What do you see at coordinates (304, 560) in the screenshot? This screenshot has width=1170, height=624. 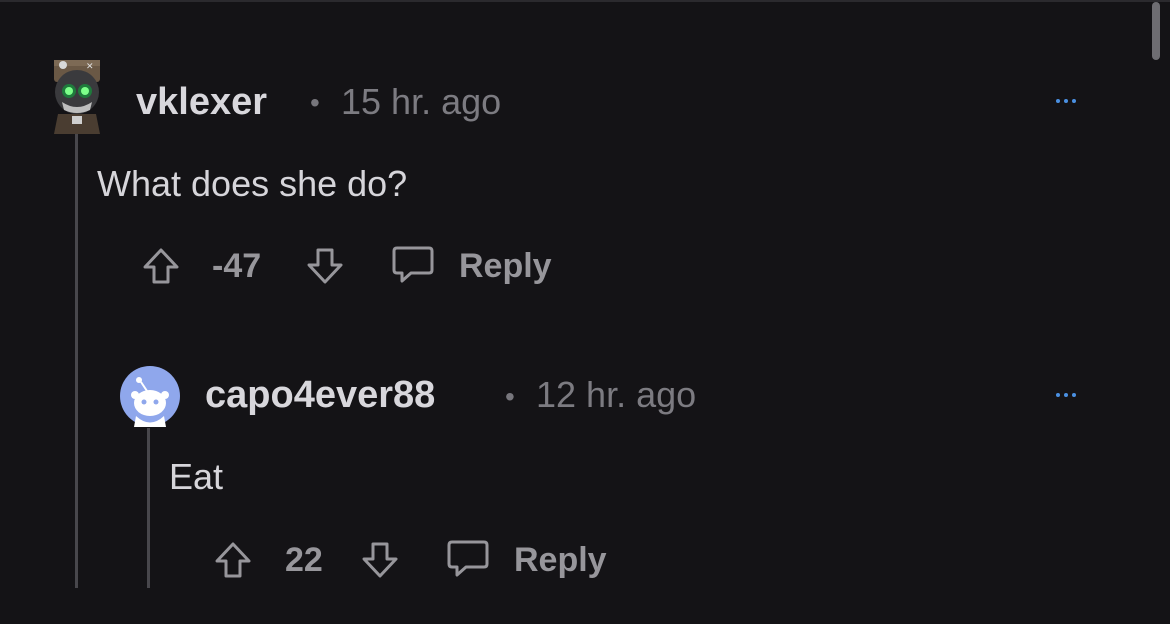 I see `vote-score: 22` at bounding box center [304, 560].